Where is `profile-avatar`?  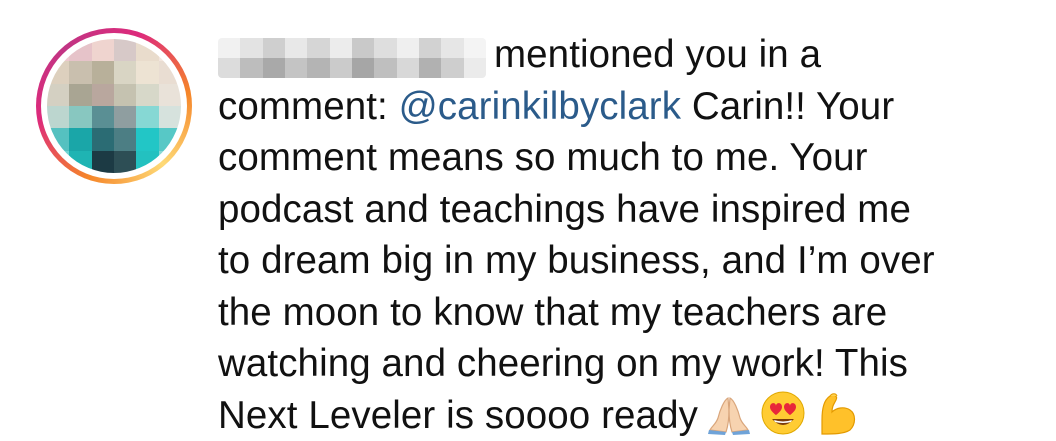
profile-avatar is located at coordinates (114, 106).